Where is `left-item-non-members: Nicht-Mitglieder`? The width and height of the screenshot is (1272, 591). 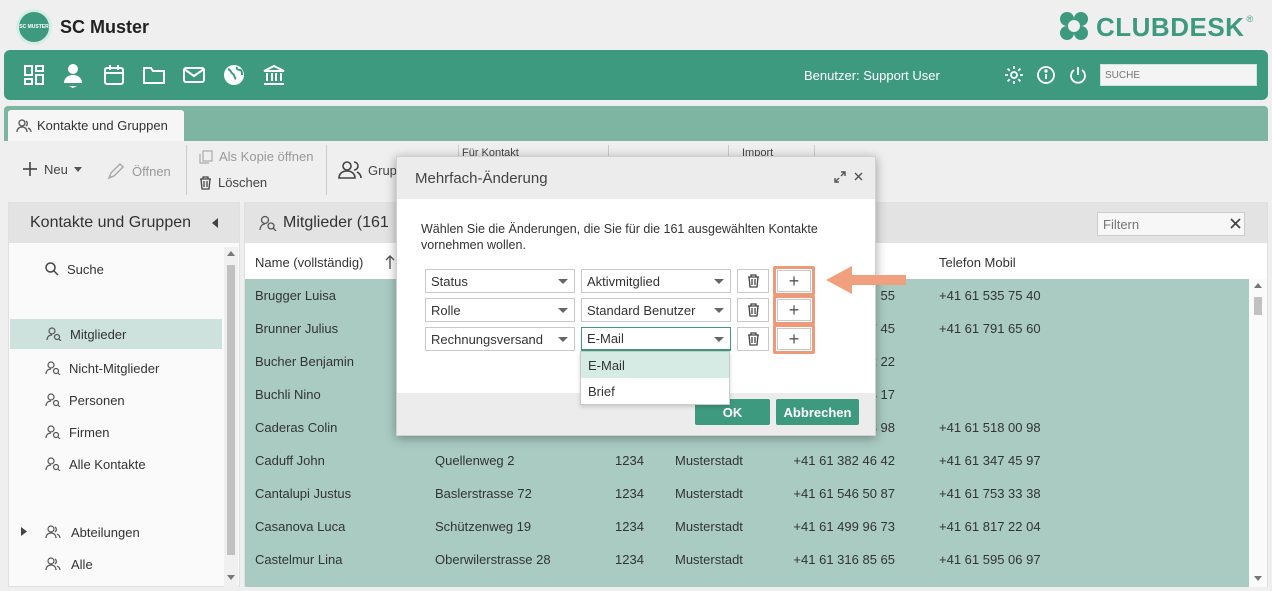
left-item-non-members: Nicht-Mitglieder is located at coordinates (115, 368).